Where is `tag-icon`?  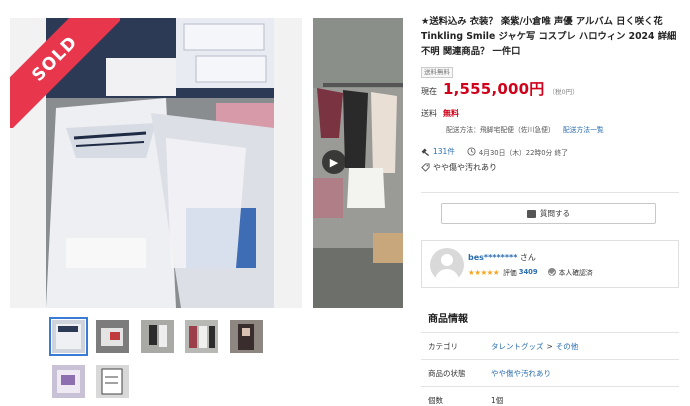 tag-icon is located at coordinates (425, 167).